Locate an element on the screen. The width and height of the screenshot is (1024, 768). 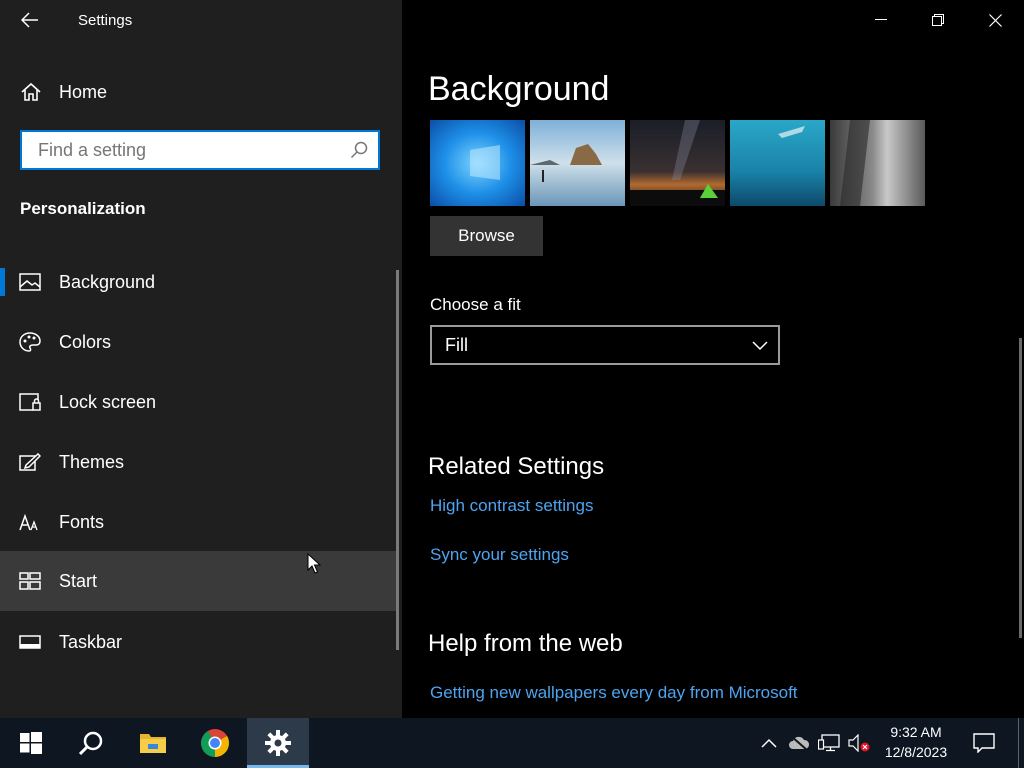
taskbar-search-button is located at coordinates (91, 743).